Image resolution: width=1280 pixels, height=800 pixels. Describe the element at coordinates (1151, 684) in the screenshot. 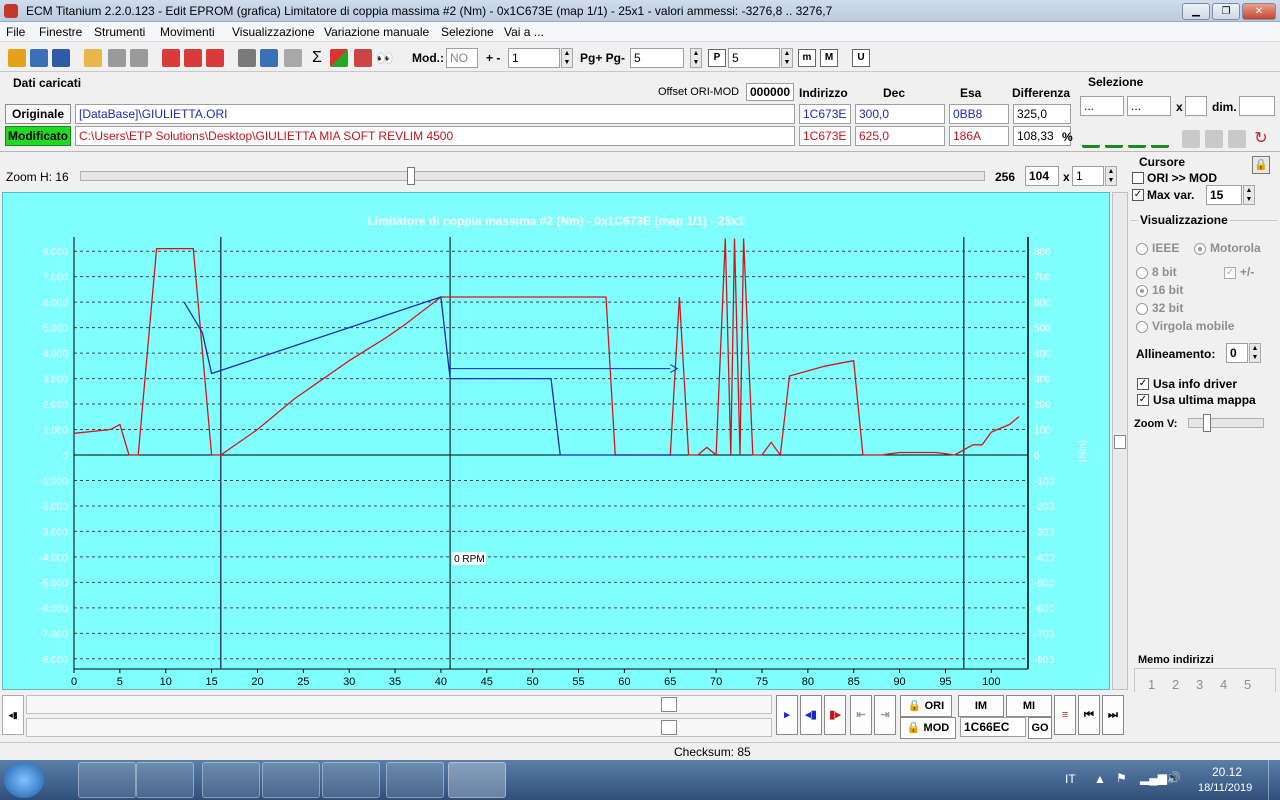

I see `memo-1: 1` at that location.